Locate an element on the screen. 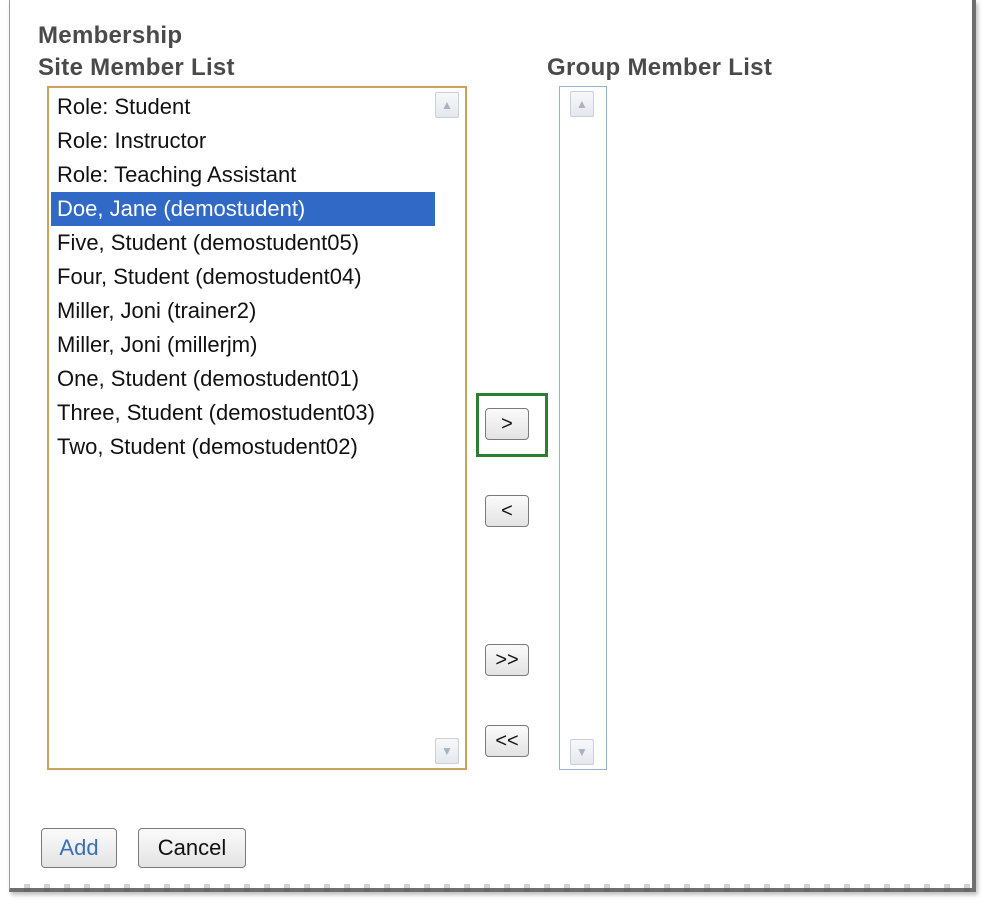 This screenshot has width=982, height=918. site-member-list-heading: Site Member List is located at coordinates (136, 67).